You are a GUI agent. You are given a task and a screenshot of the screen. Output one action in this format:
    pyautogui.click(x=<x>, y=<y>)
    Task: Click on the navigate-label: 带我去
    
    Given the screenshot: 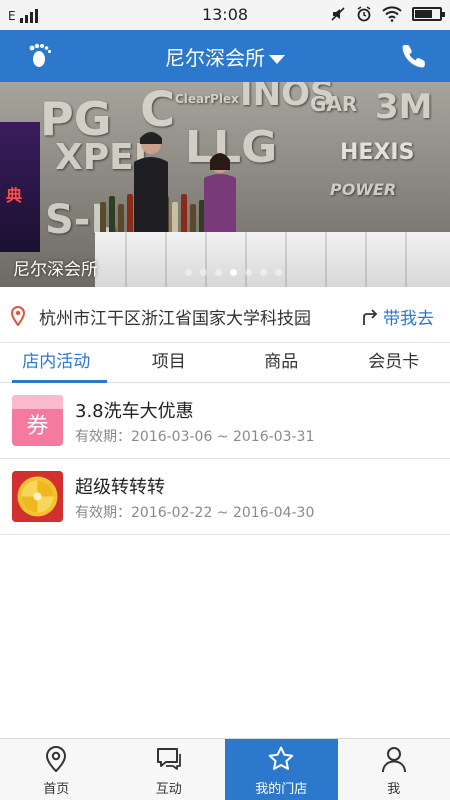 What is the action you would take?
    pyautogui.click(x=408, y=319)
    